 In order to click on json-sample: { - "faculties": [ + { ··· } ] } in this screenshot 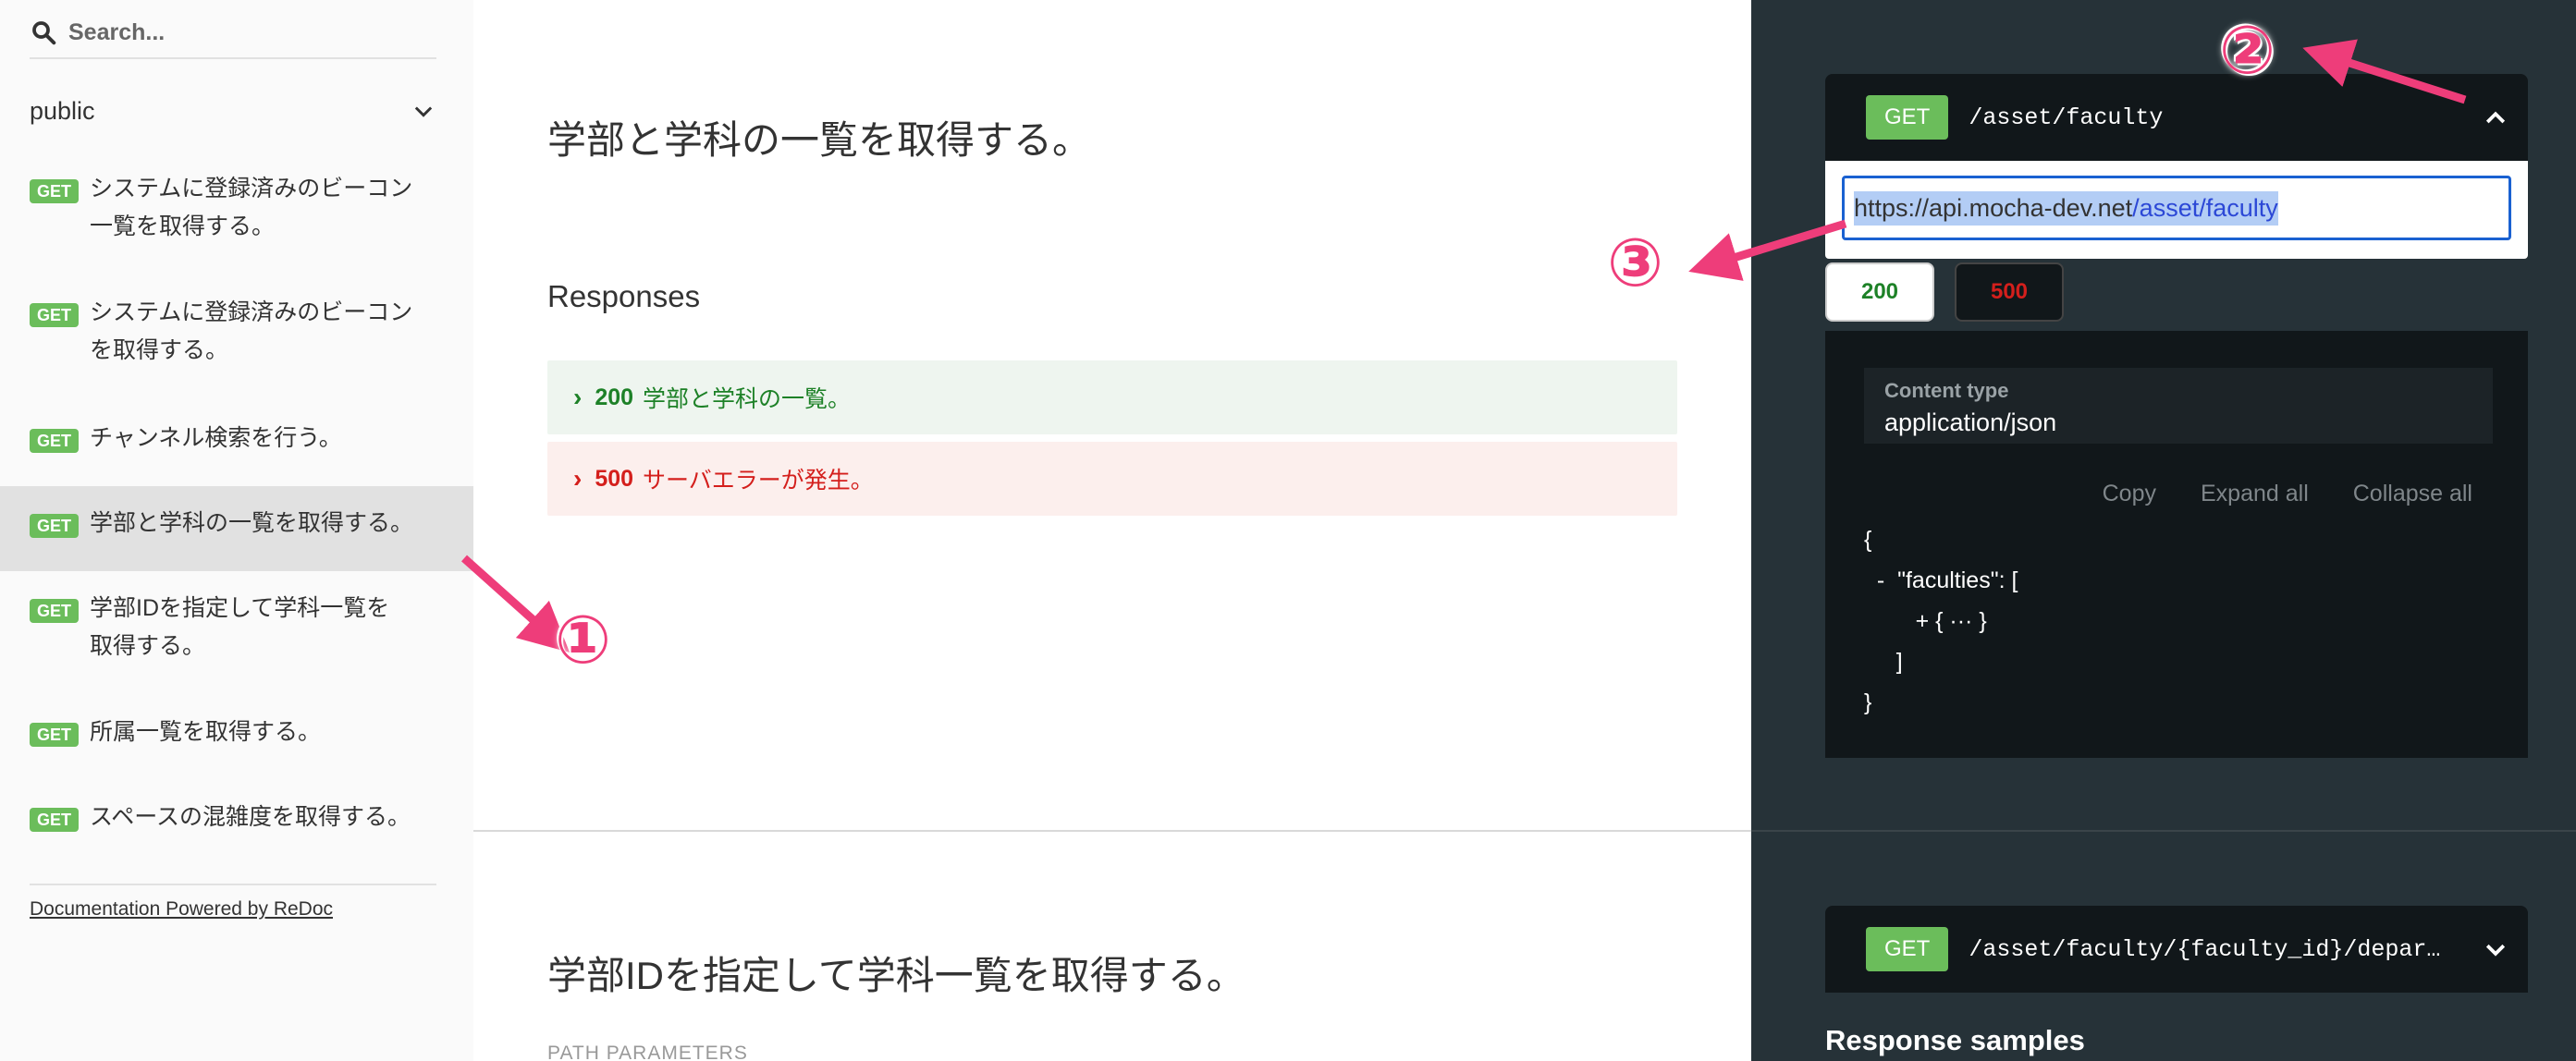, I will do `click(1941, 621)`.